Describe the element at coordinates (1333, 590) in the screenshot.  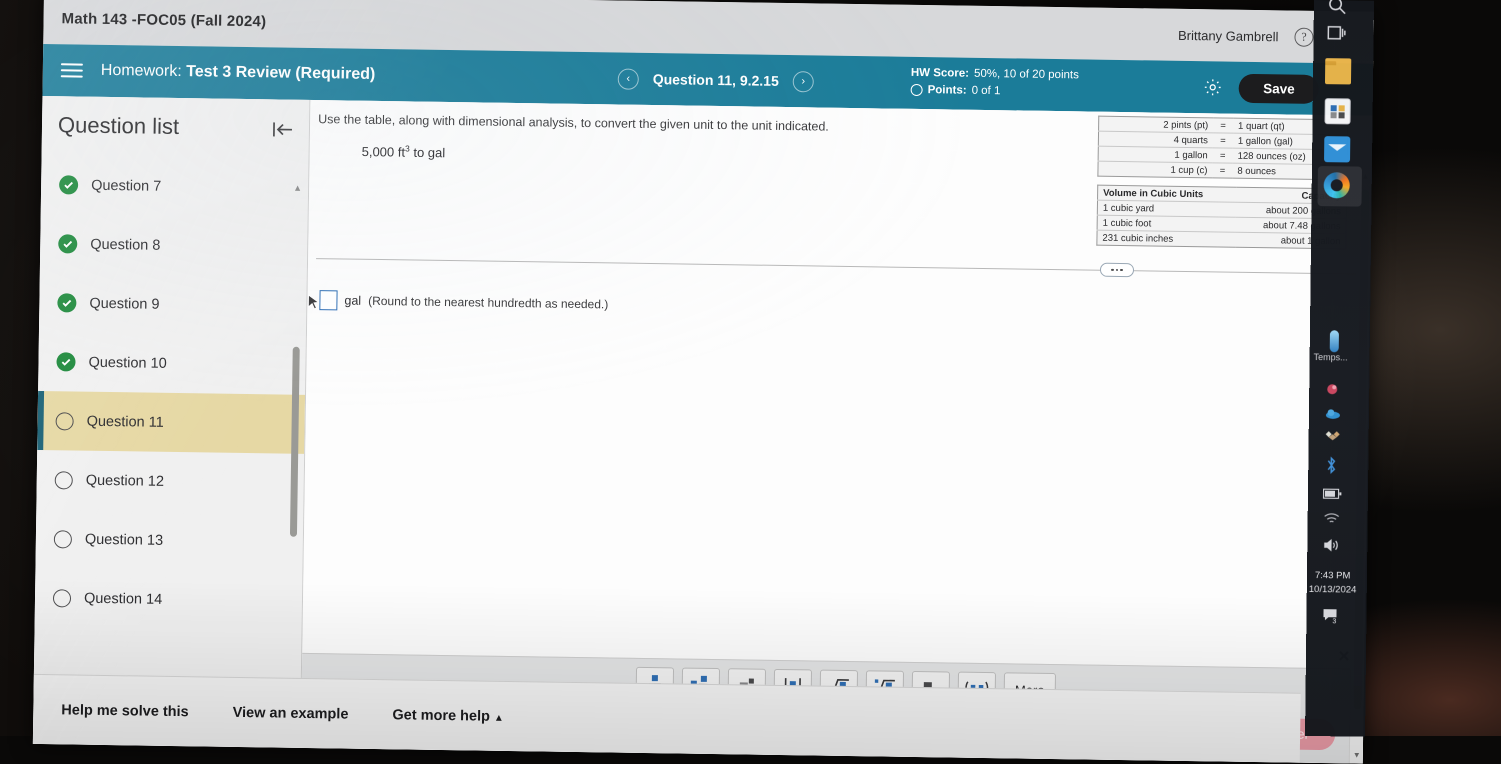
I see `taskbar-clock-date: 10/13/2024` at that location.